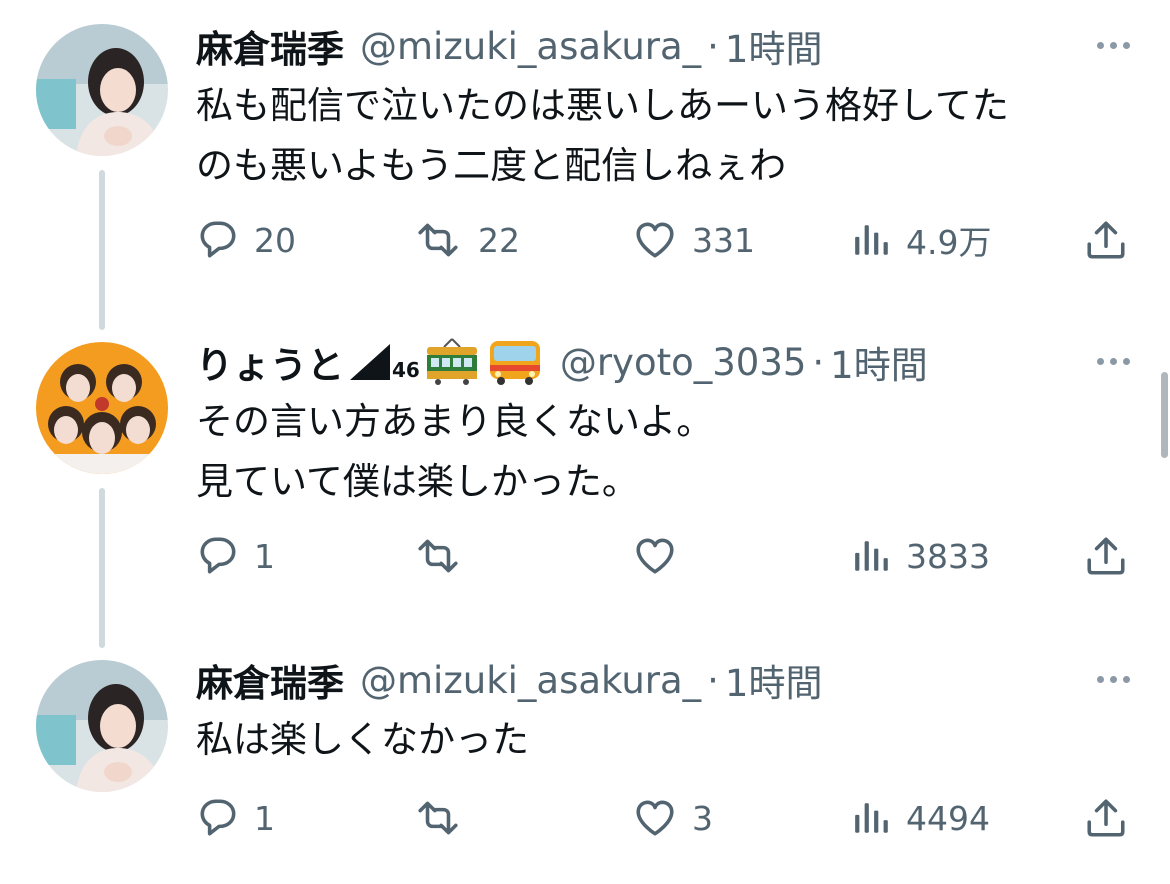 Image resolution: width=1170 pixels, height=884 pixels. What do you see at coordinates (370, 362) in the screenshot?
I see `signal-icon` at bounding box center [370, 362].